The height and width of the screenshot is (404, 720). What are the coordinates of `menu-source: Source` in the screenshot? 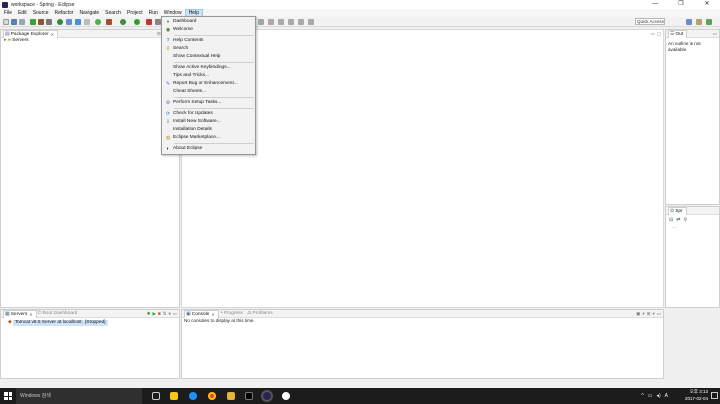 It's located at (41, 13).